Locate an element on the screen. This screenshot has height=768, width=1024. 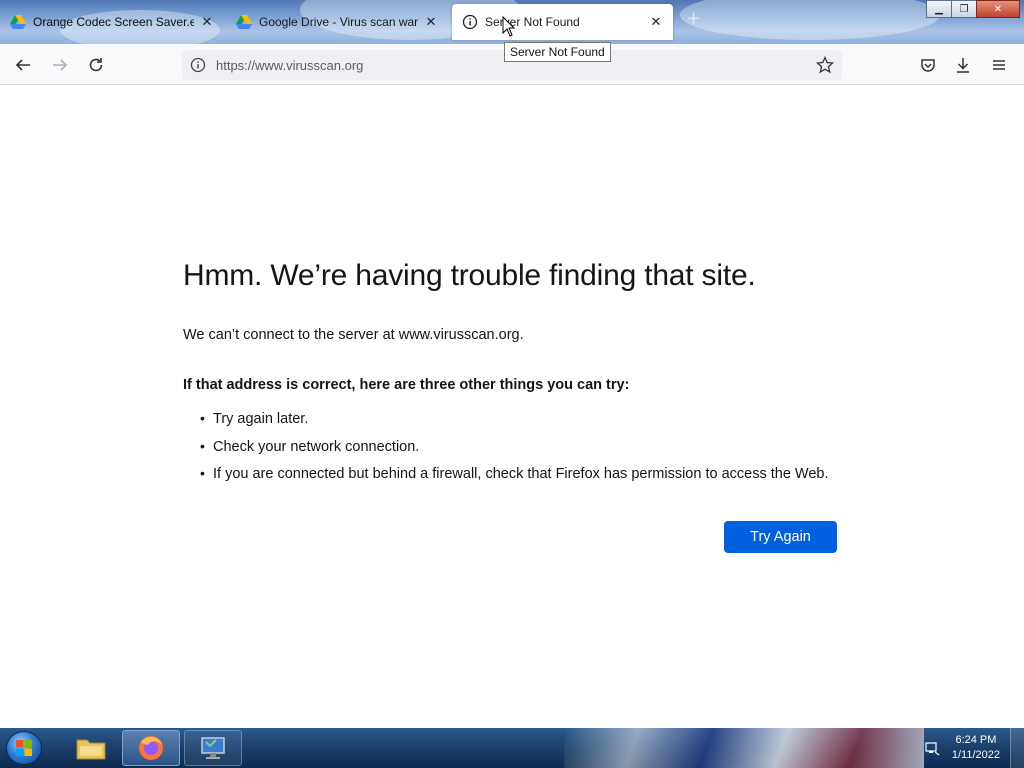
taskbar-firefox is located at coordinates (151, 748).